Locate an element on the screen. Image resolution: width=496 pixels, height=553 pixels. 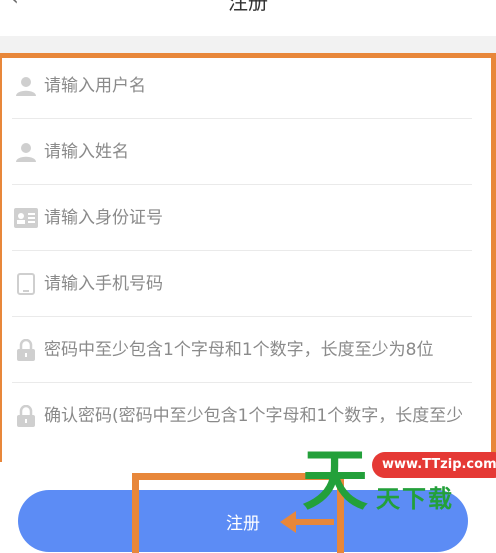
password-row is located at coordinates (236, 350).